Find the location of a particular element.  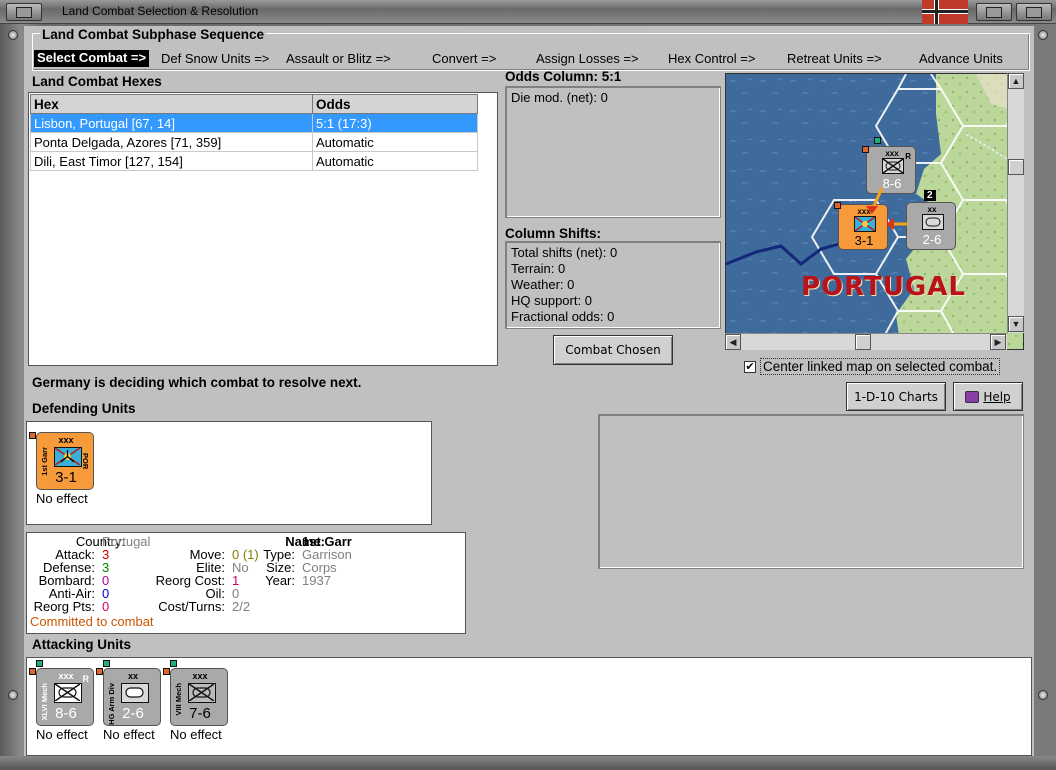

step-retreat-units: Retreat Units => is located at coordinates (834, 58).